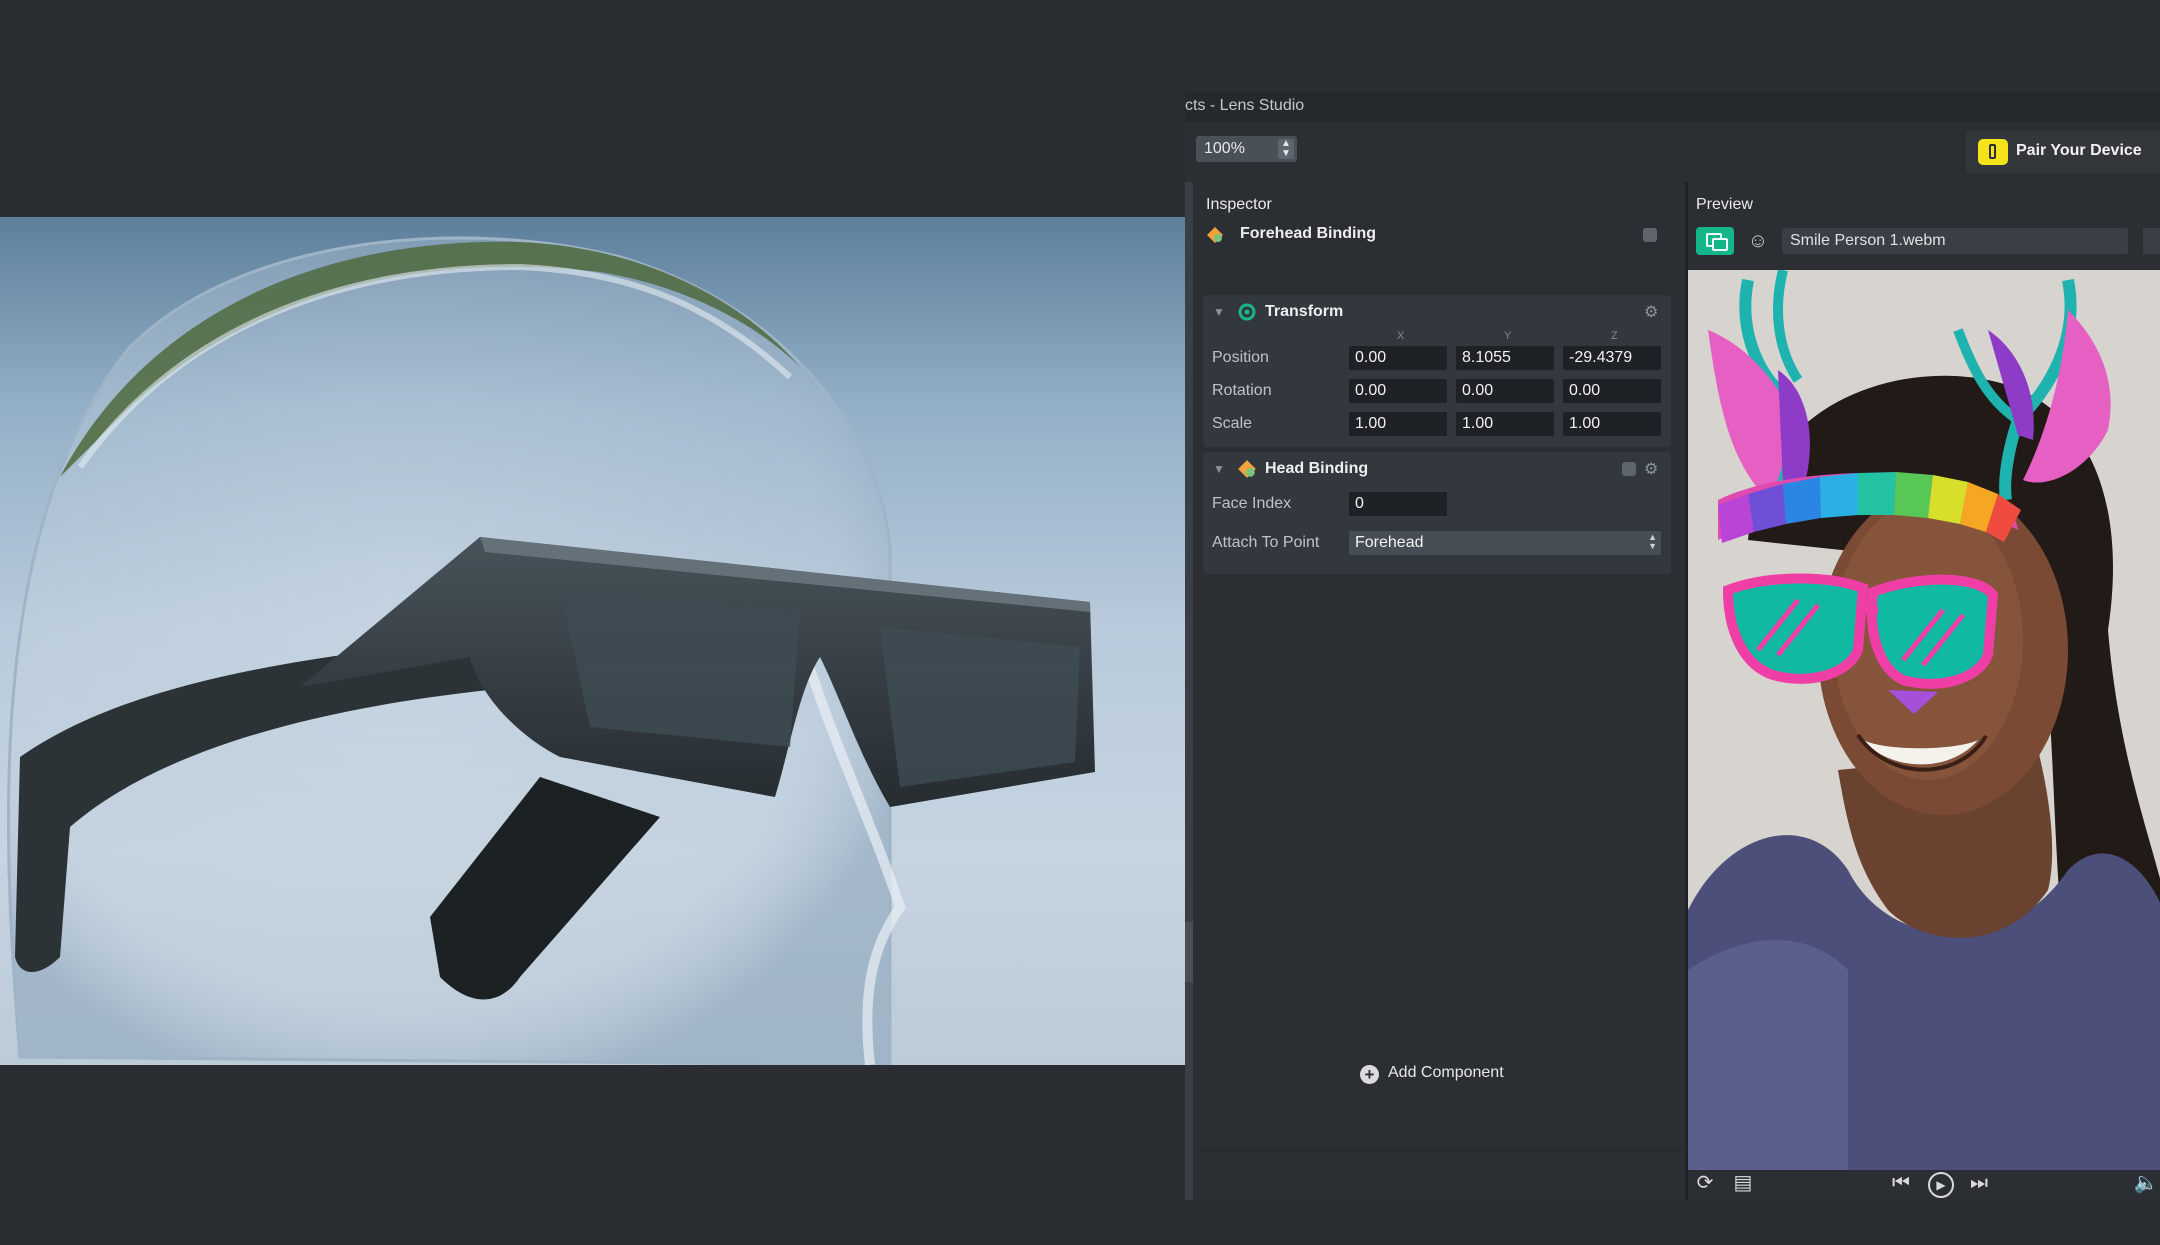  What do you see at coordinates (1505, 358) in the screenshot?
I see `position-y-field: 8.1055` at bounding box center [1505, 358].